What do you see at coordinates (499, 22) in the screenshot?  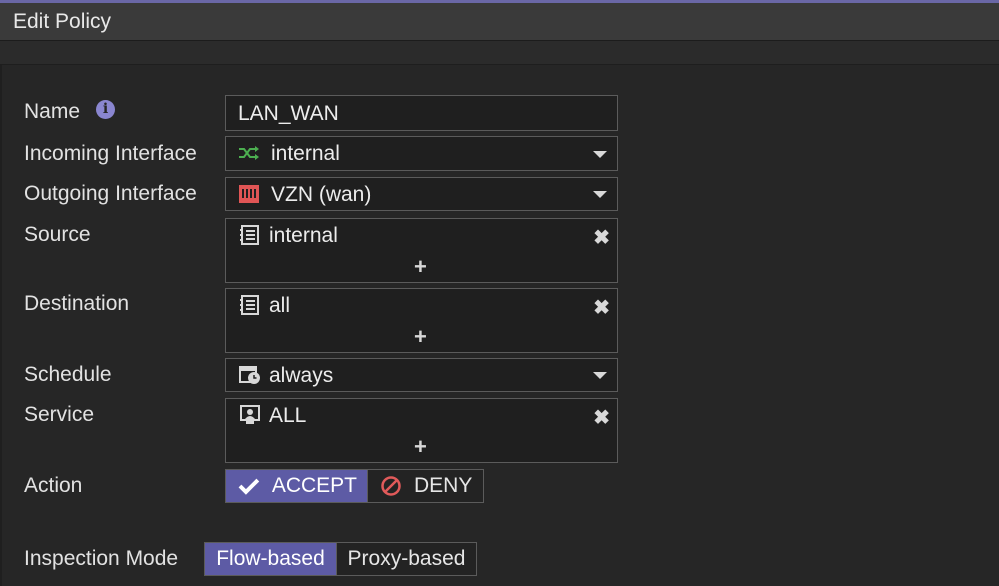 I see `title-bar: Edit Policy` at bounding box center [499, 22].